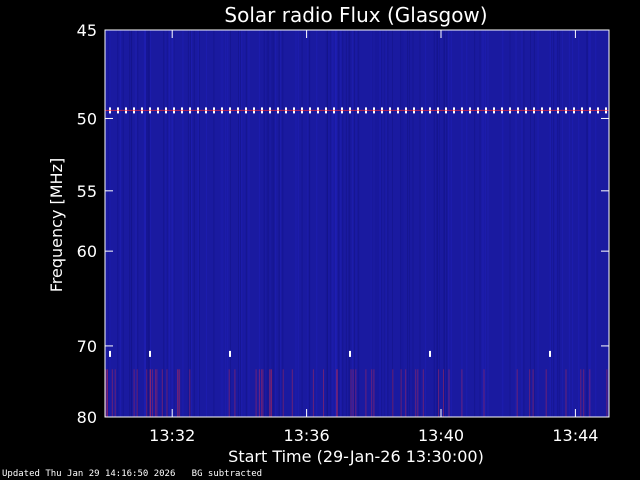 The width and height of the screenshot is (640, 480). What do you see at coordinates (227, 474) in the screenshot?
I see `bg-subtracted-note: BG subtracted` at bounding box center [227, 474].